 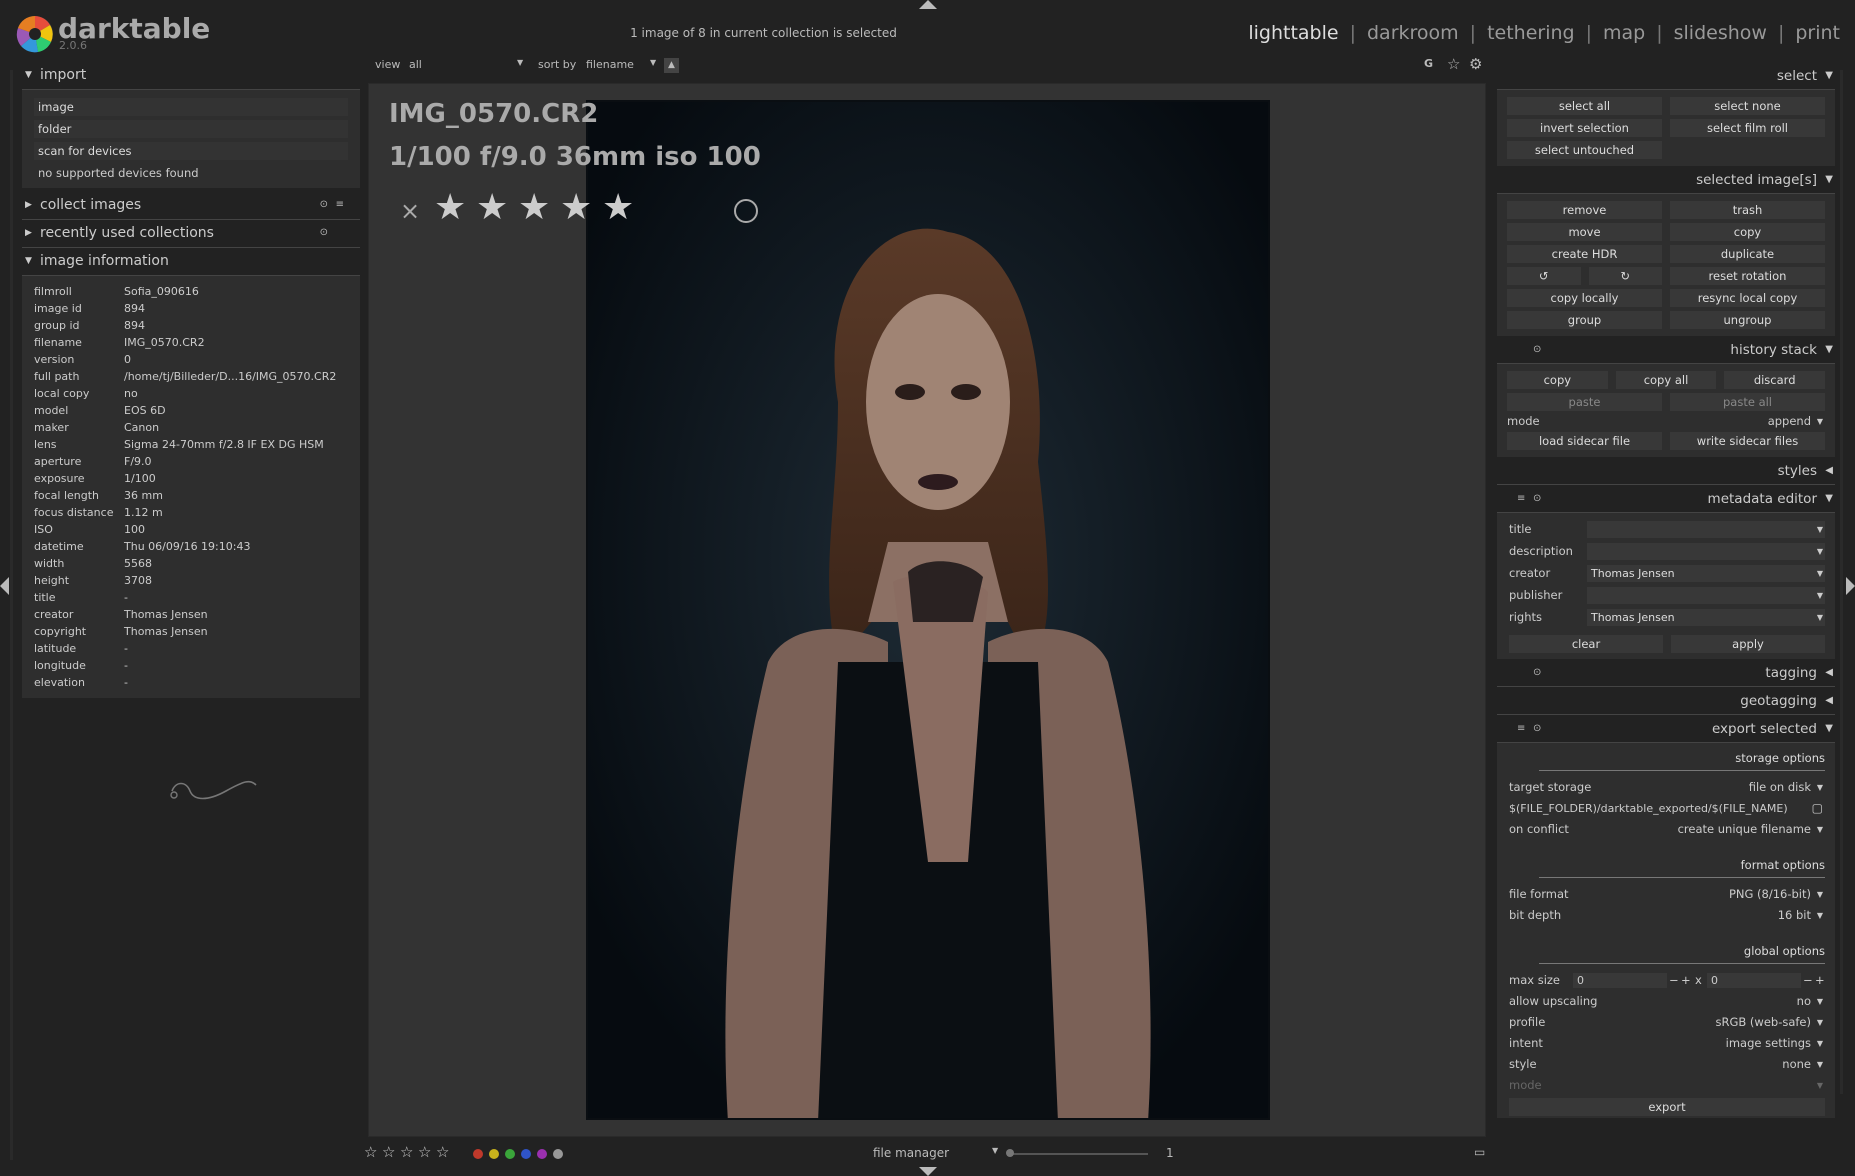 I want to click on copy-locally-button: copy locally, so click(x=1584, y=298).